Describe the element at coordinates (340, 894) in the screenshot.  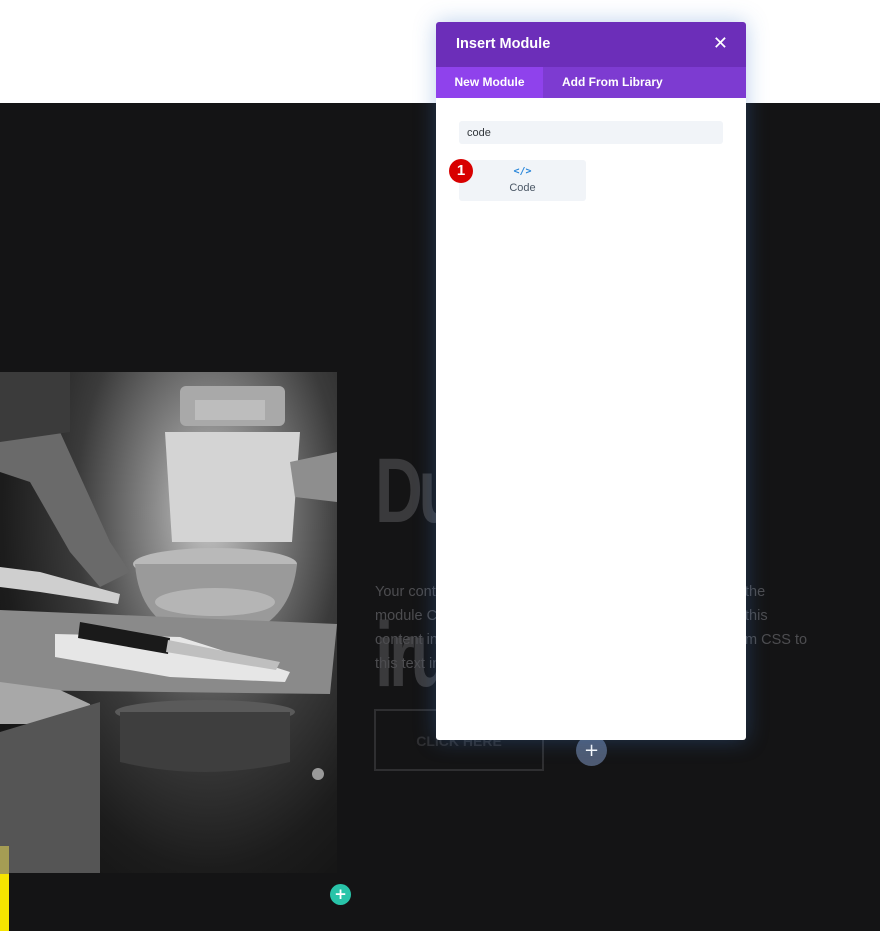
I see `add-section-button: +` at that location.